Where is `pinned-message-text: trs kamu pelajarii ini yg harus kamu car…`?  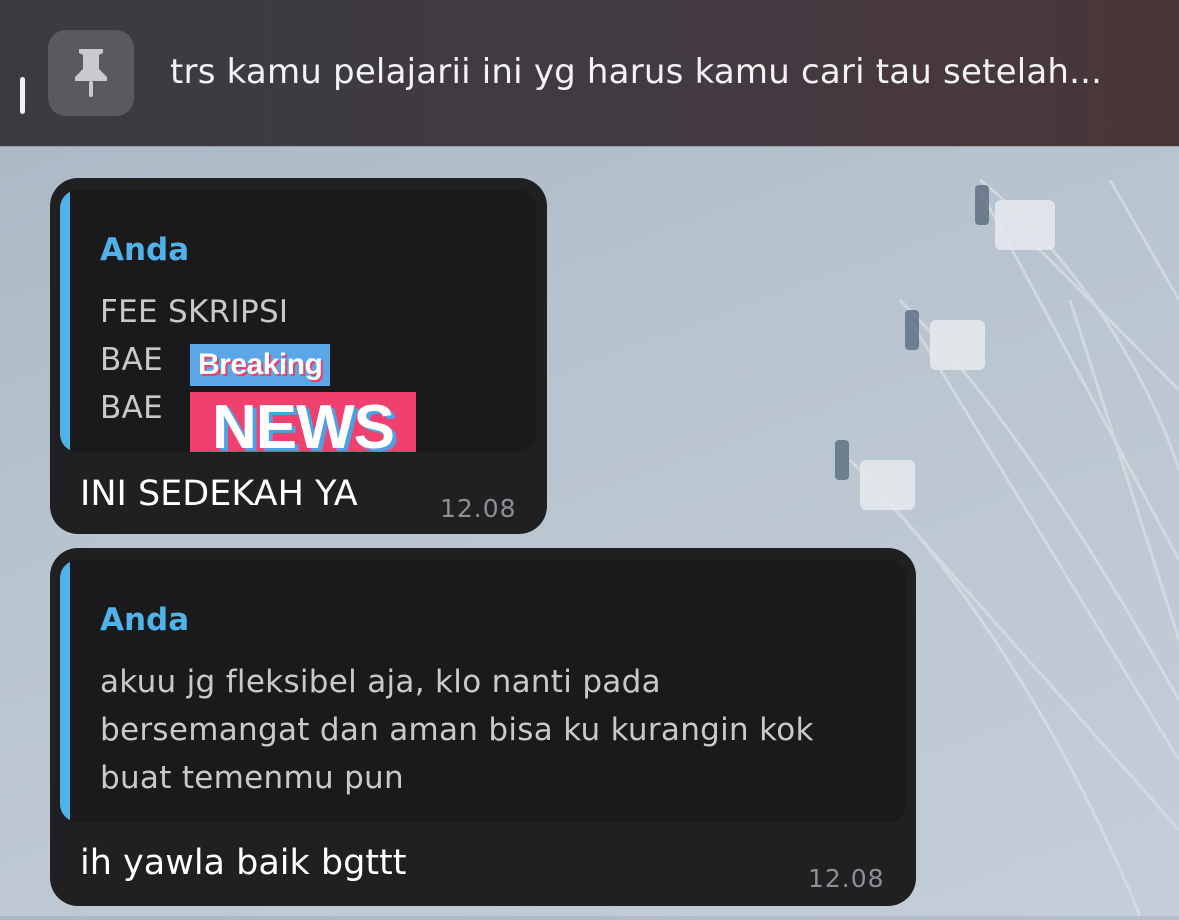
pinned-message-text: trs kamu pelajarii ini yg harus kamu car… is located at coordinates (636, 72).